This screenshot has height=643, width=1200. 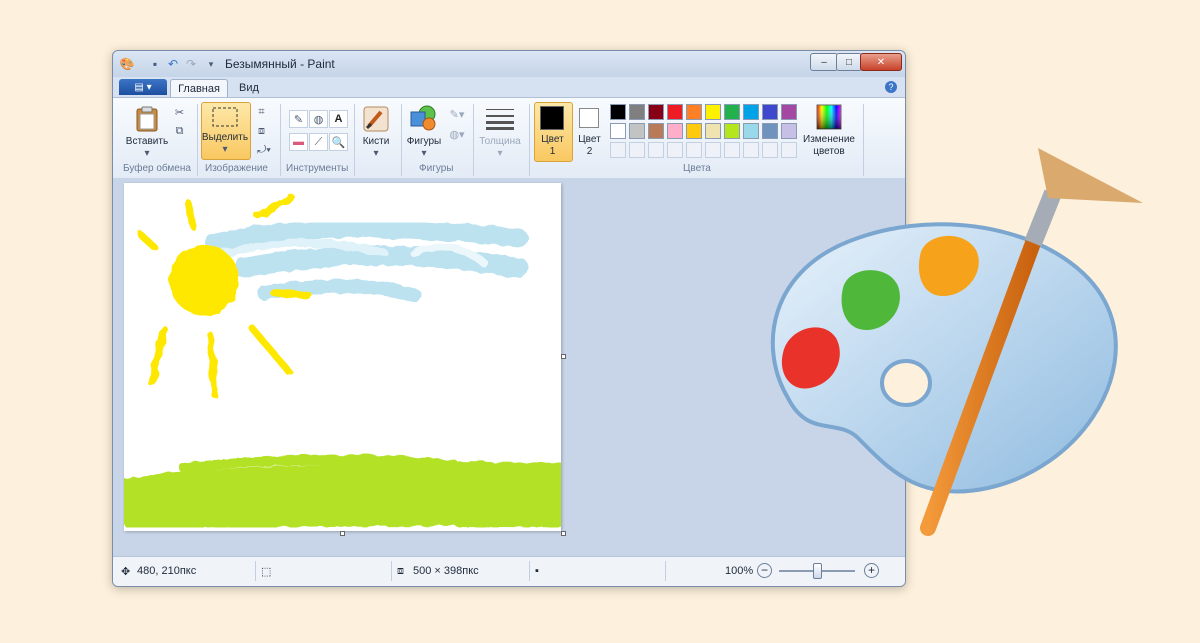 What do you see at coordinates (424, 153) in the screenshot?
I see `shapes-dropdown-icon: ▾` at bounding box center [424, 153].